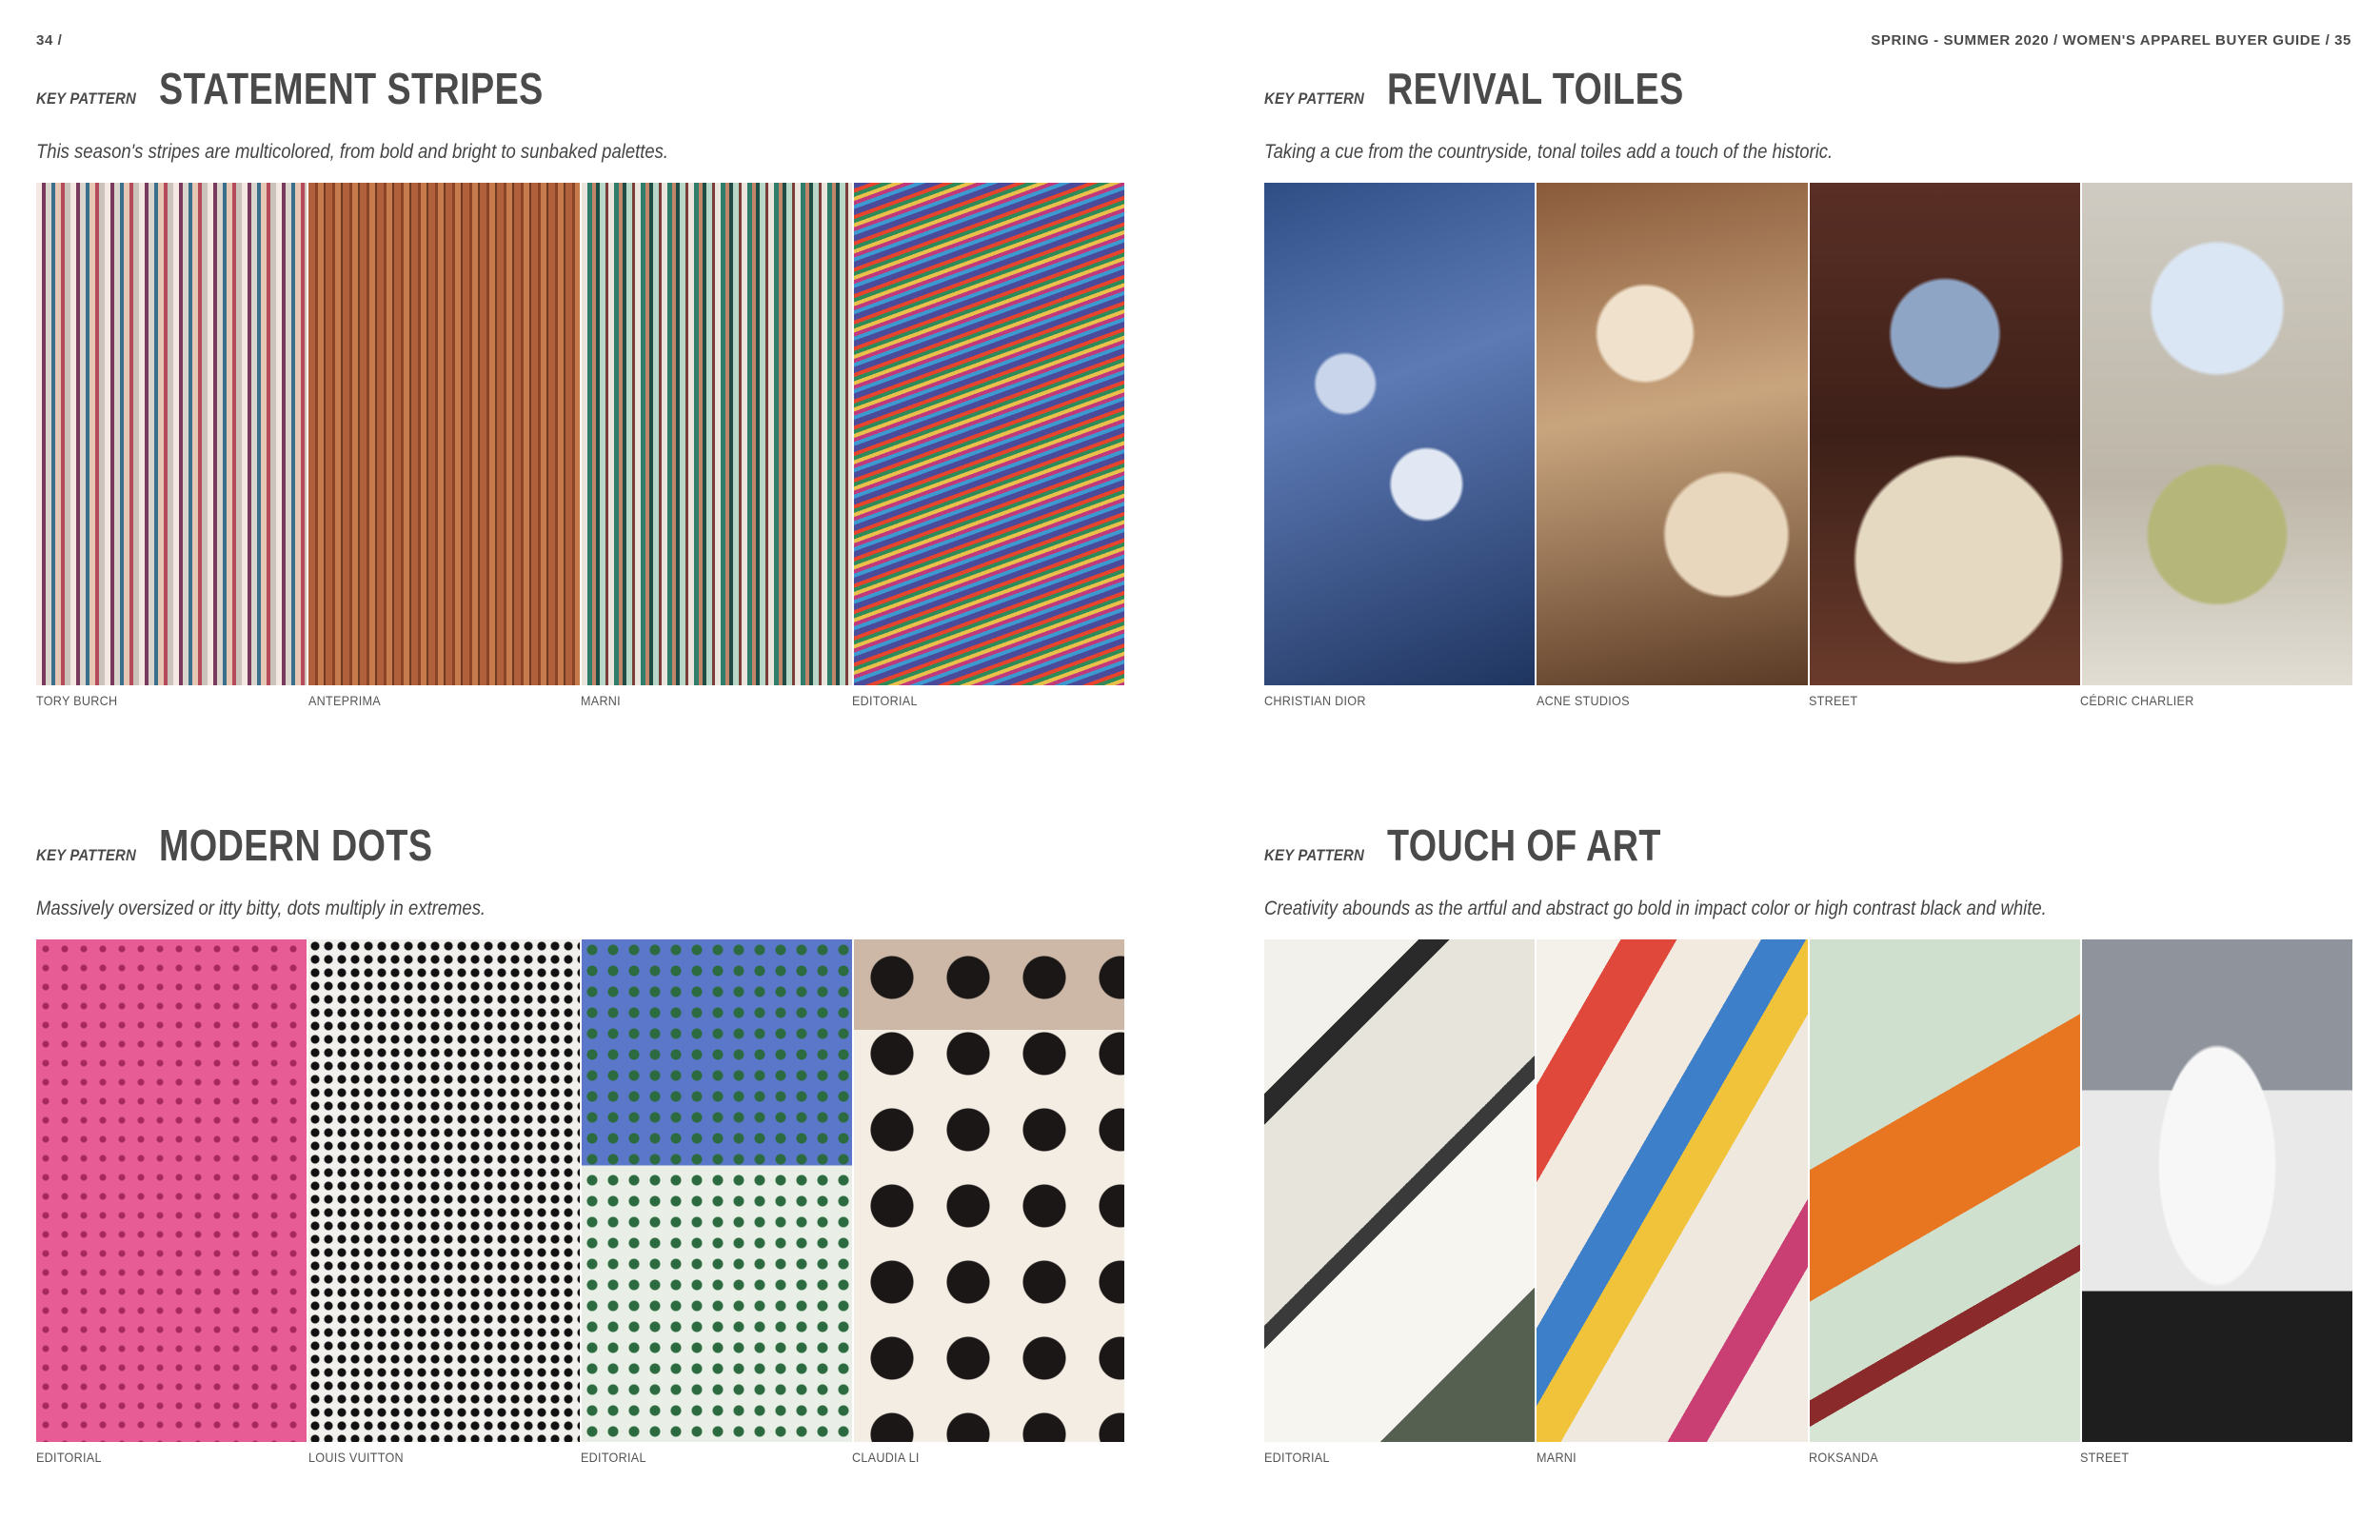  I want to click on section-title: REVIVAL TOILES, so click(1536, 88).